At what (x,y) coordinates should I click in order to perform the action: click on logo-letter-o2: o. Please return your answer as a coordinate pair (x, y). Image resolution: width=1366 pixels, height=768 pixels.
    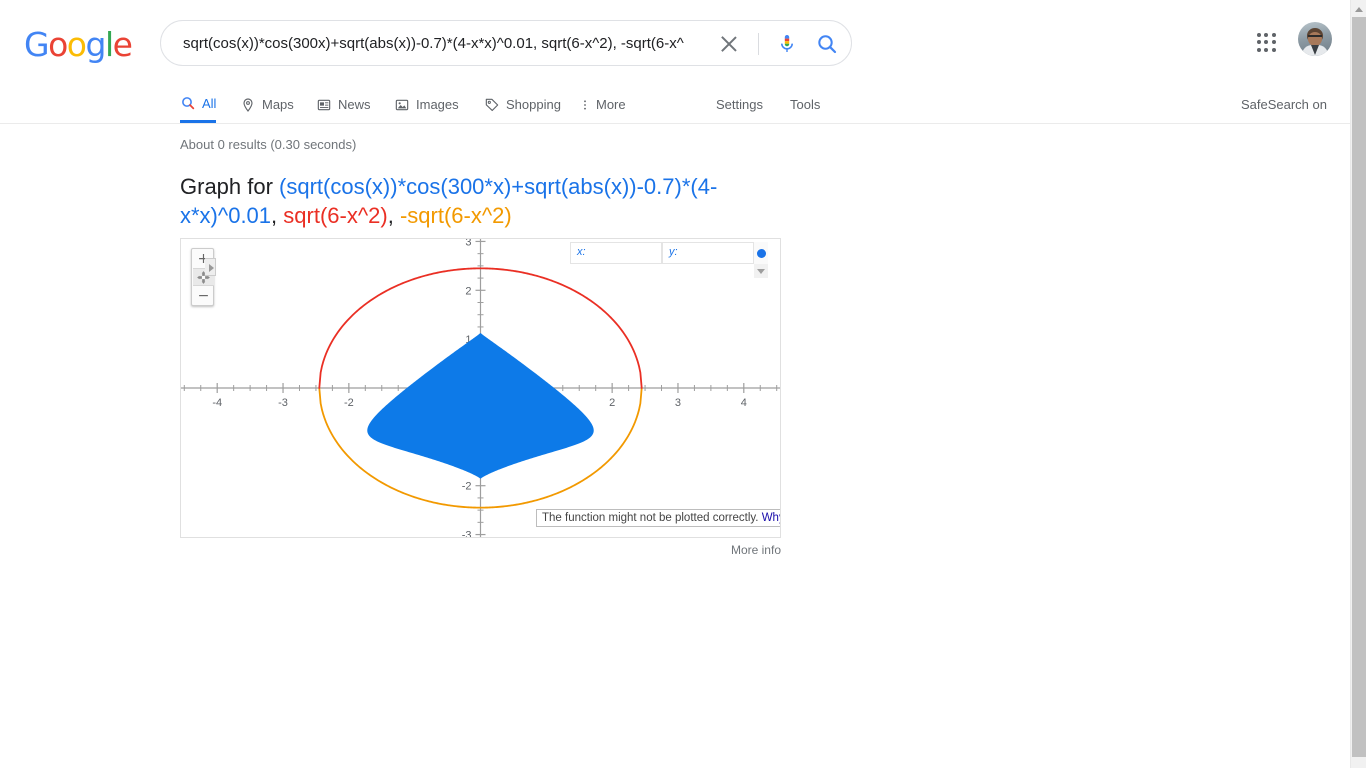
    Looking at the image, I should click on (76, 44).